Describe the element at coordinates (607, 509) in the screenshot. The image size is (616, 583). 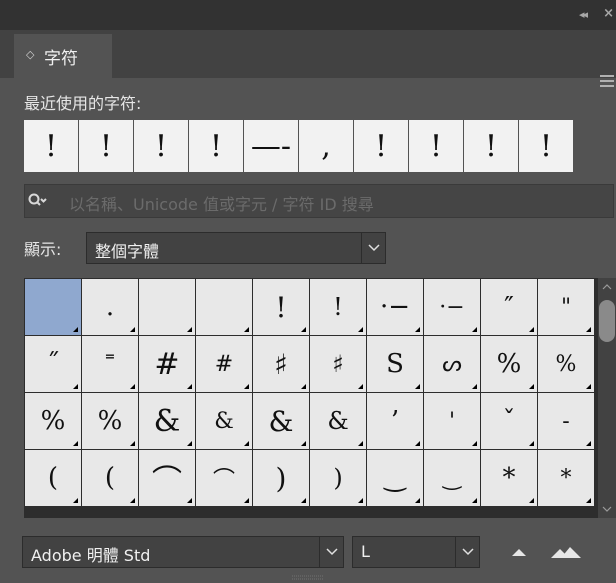
I see `scroll-down-icon` at that location.